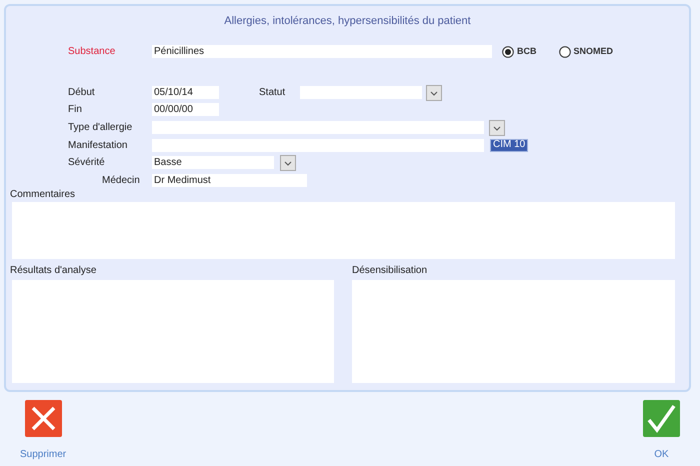  Describe the element at coordinates (390, 270) in the screenshot. I see `field-label: Désensibilisation` at that location.